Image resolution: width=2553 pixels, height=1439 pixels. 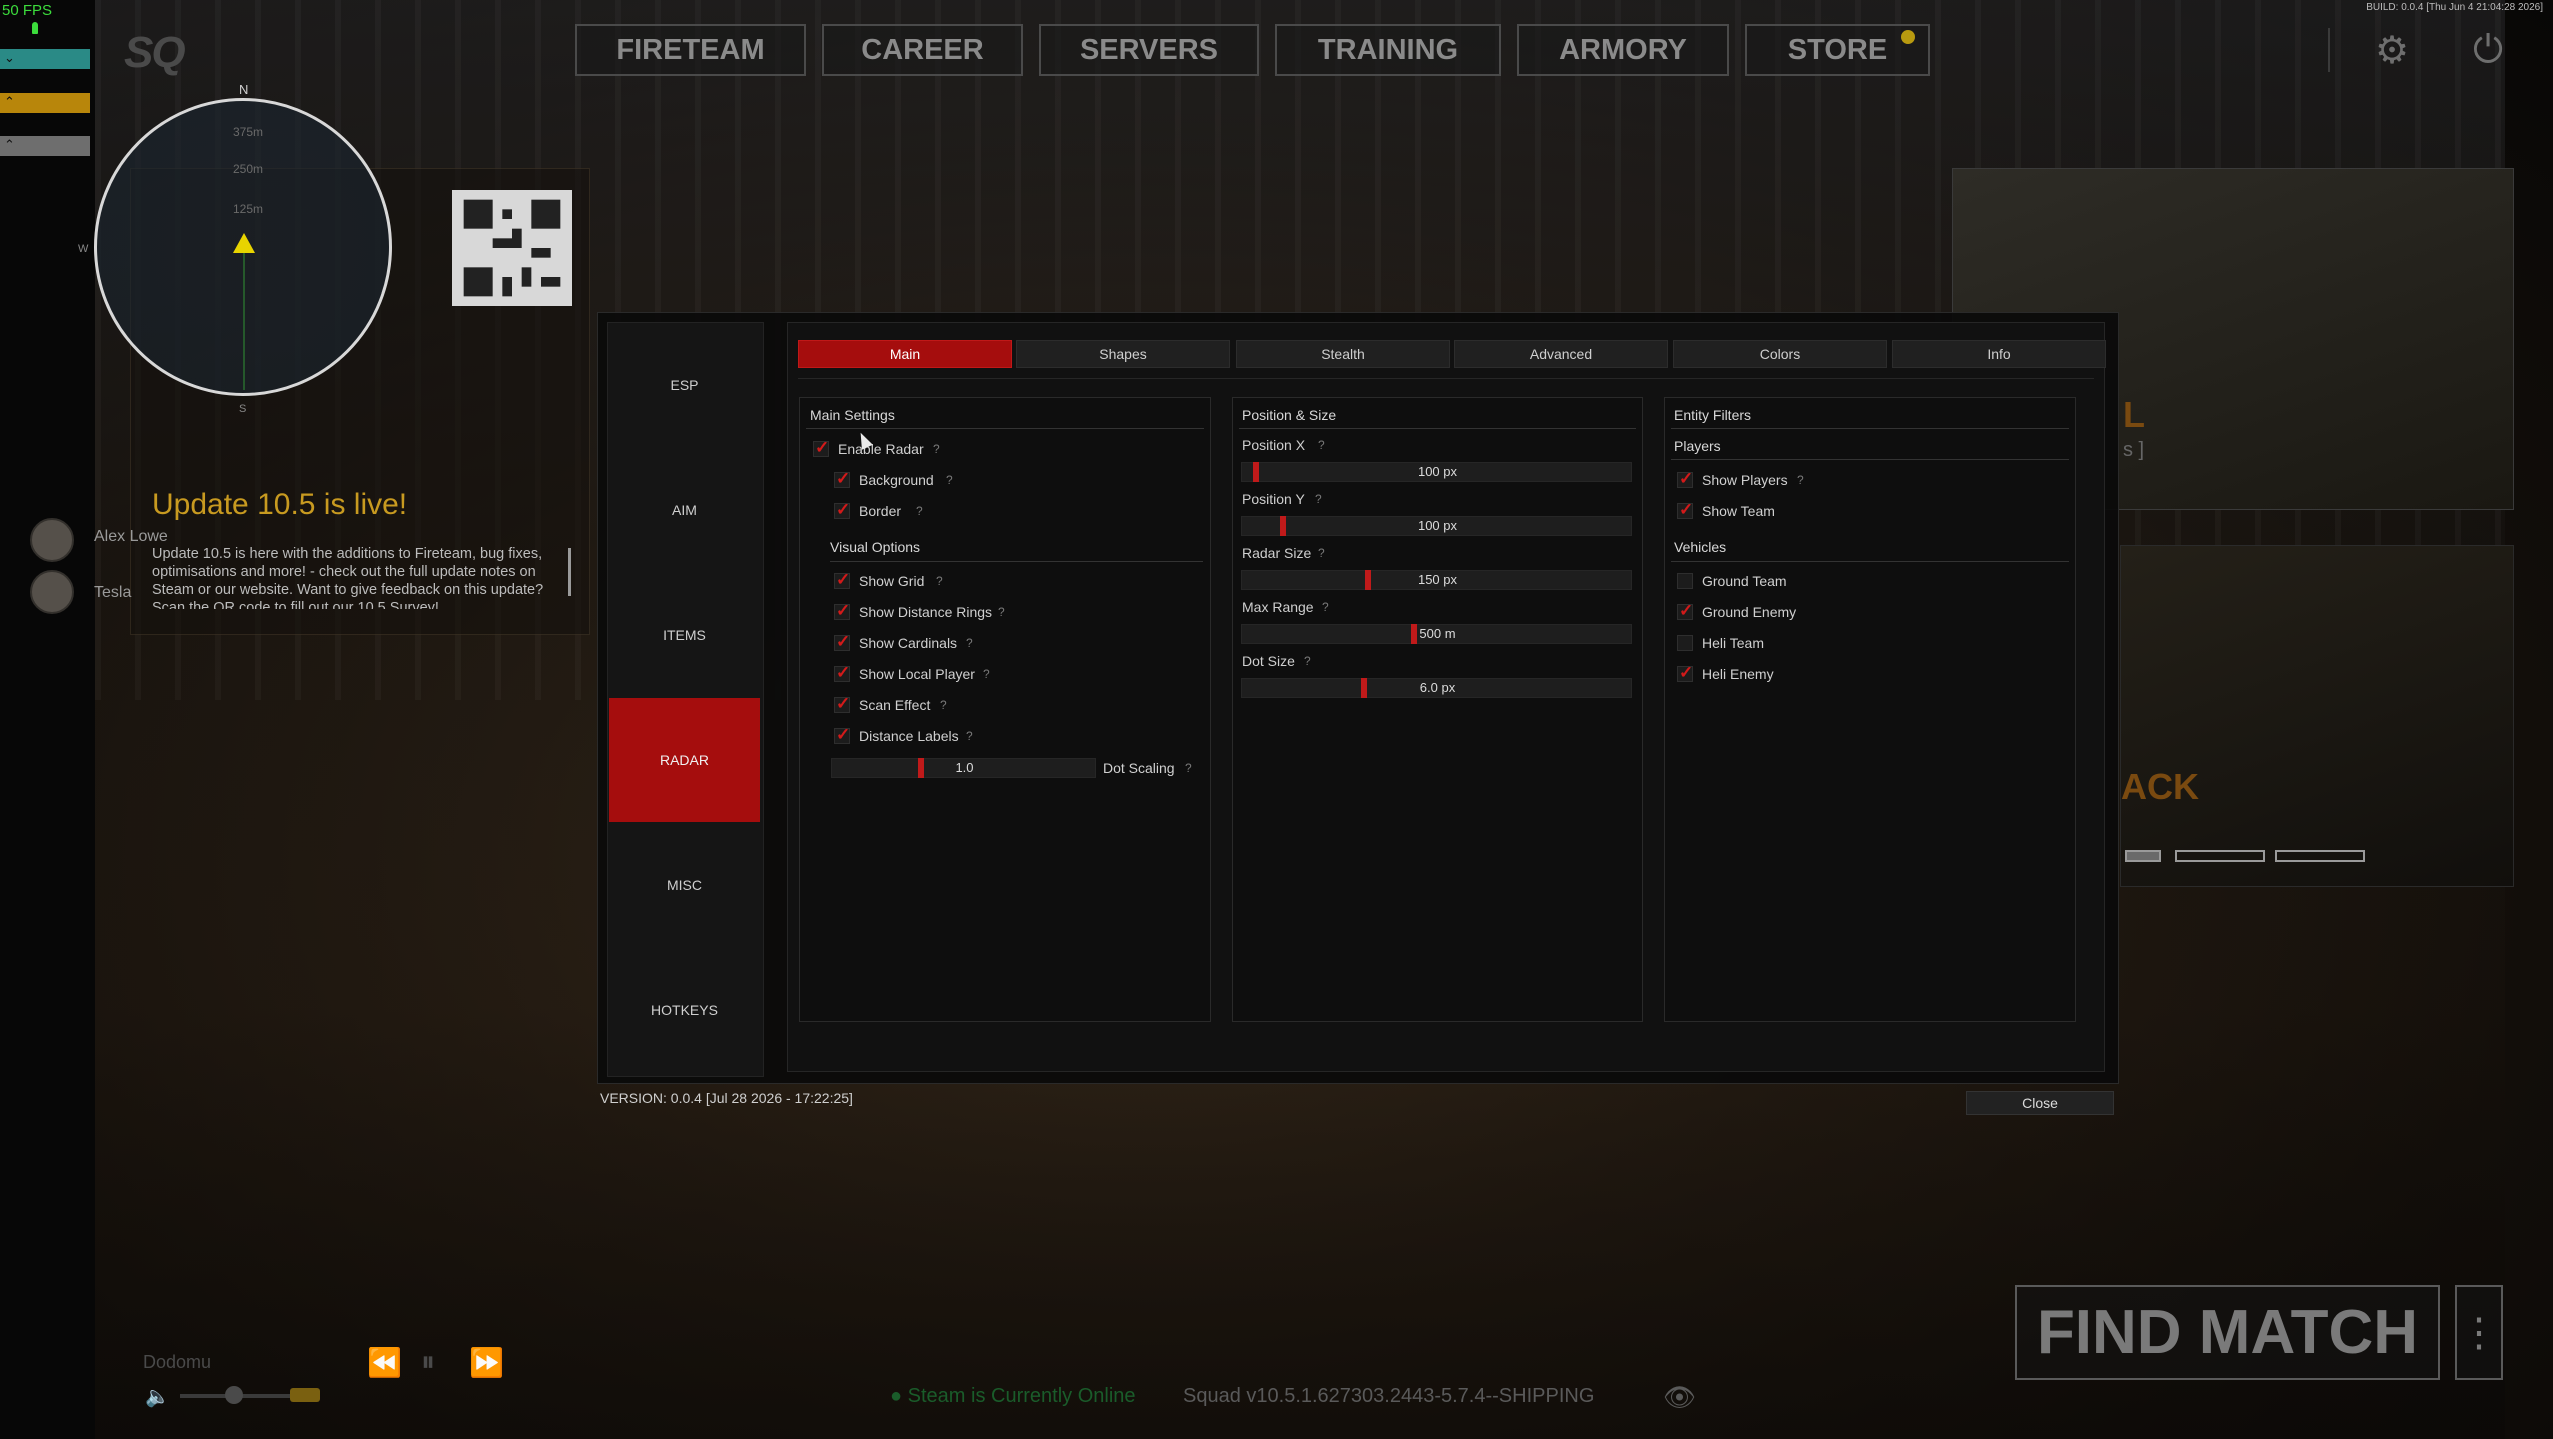 I want to click on sidenav-radar: RADAR, so click(x=684, y=760).